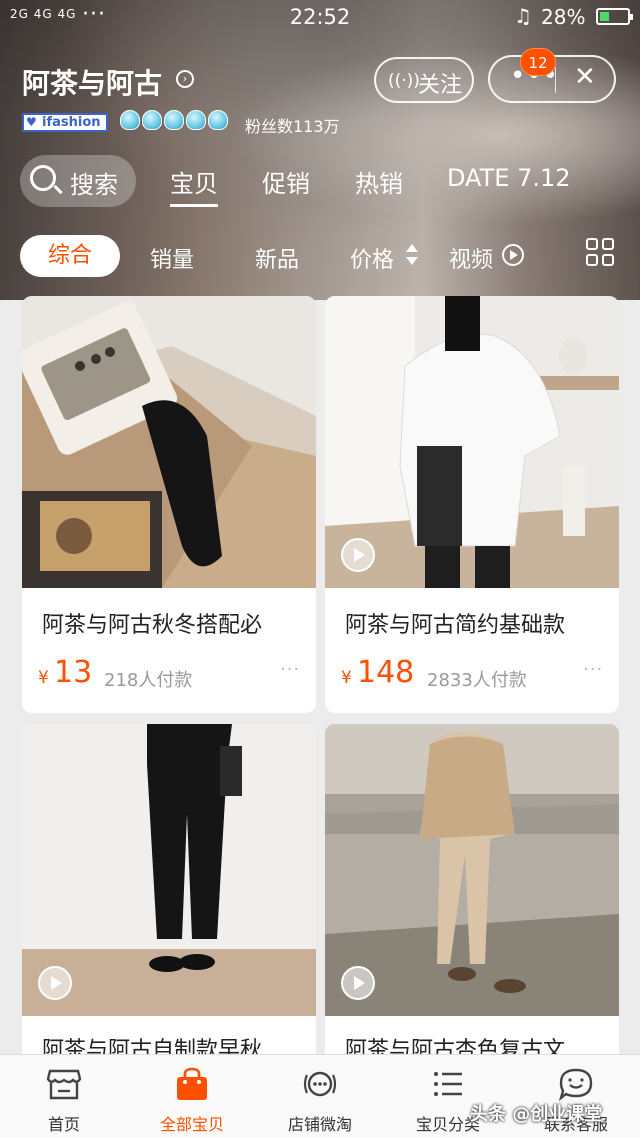  What do you see at coordinates (63, 1124) in the screenshot?
I see `tab-label: 首页` at bounding box center [63, 1124].